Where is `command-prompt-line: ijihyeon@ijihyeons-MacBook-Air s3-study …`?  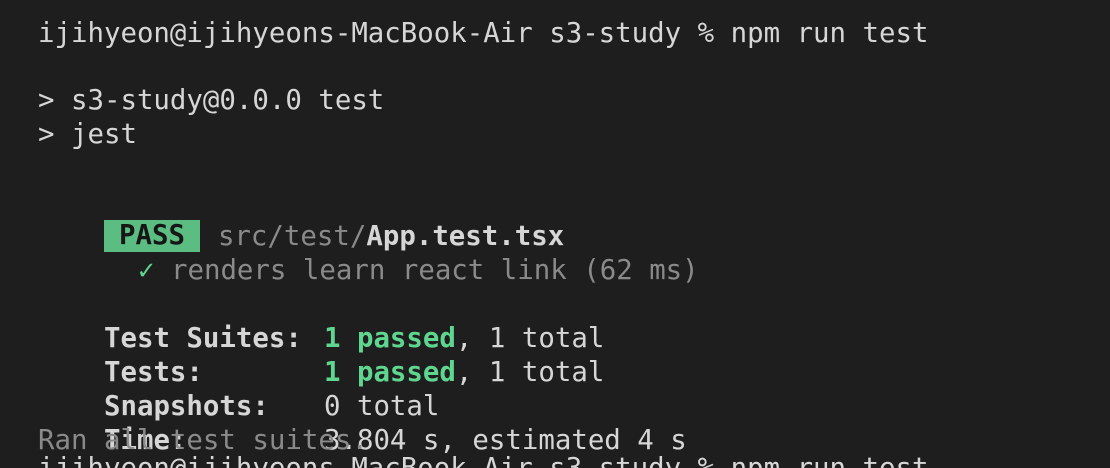
command-prompt-line: ijihyeon@ijihyeons-MacBook-Air s3-study … is located at coordinates (483, 33).